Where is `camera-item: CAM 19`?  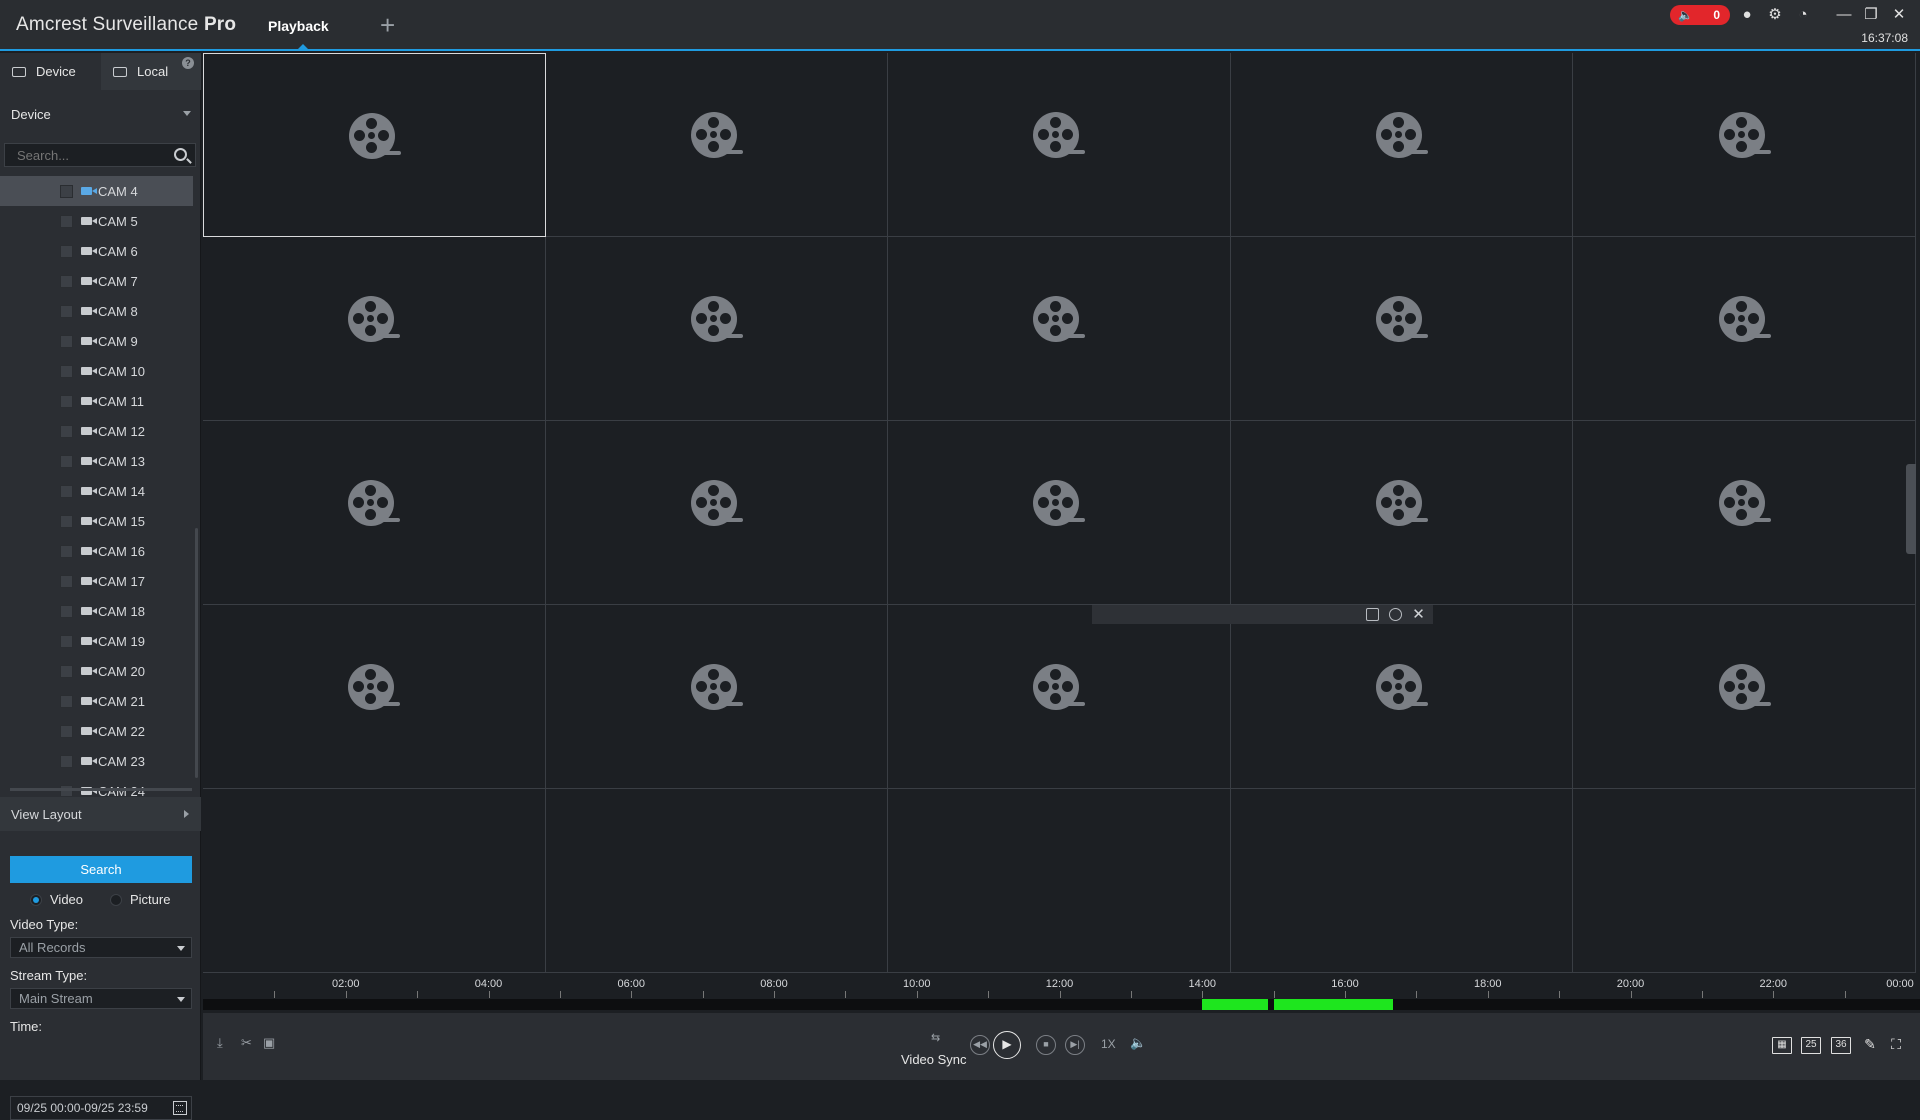 camera-item: CAM 19 is located at coordinates (96, 641).